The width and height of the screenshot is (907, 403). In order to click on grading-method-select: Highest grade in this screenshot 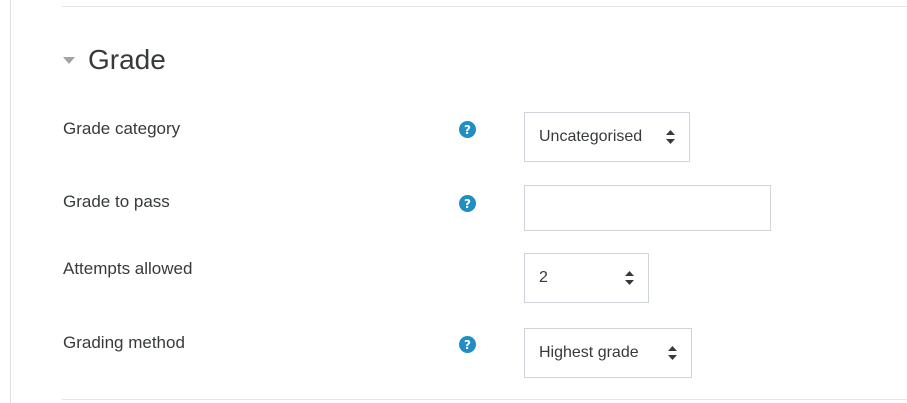, I will do `click(608, 353)`.